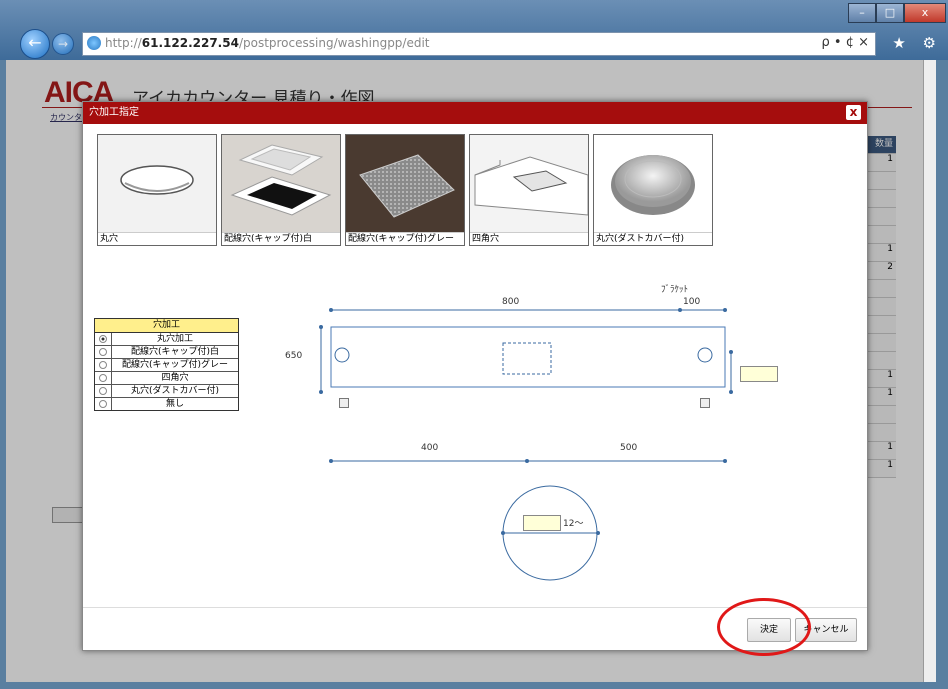  What do you see at coordinates (94, 43) in the screenshot?
I see `page-favicon-icon` at bounding box center [94, 43].